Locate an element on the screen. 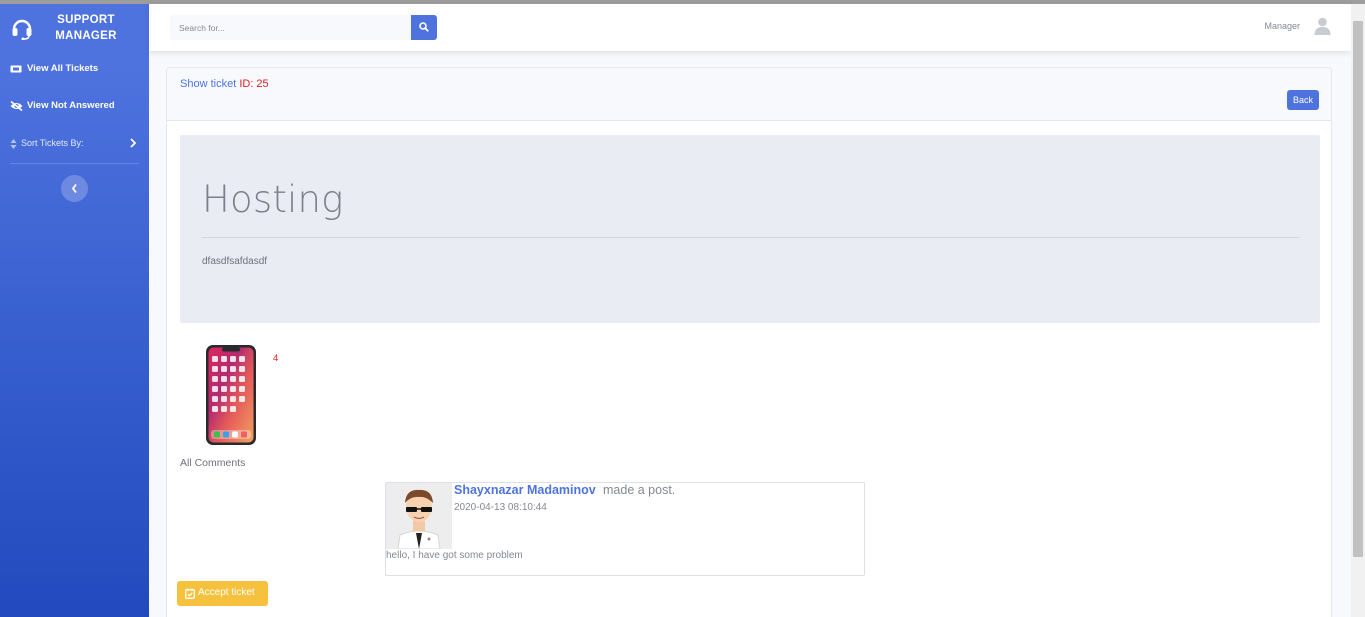  comment-action: made a post. is located at coordinates (639, 490).